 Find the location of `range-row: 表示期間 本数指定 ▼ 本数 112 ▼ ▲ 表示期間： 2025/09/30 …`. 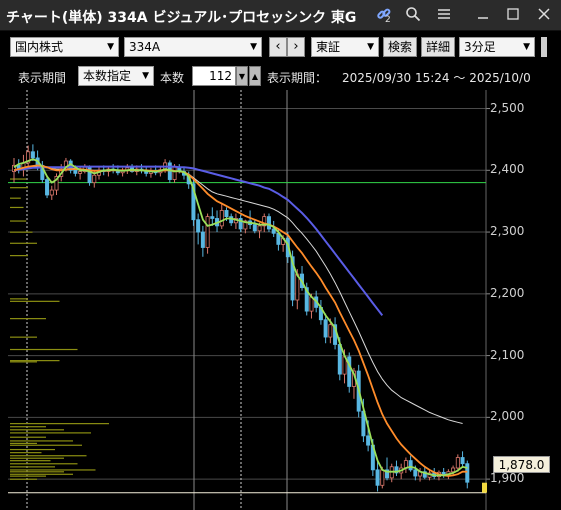

range-row: 表示期間 本数指定 ▼ 本数 112 ▼ ▲ 表示期間： 2025/09/30 … is located at coordinates (280, 76).